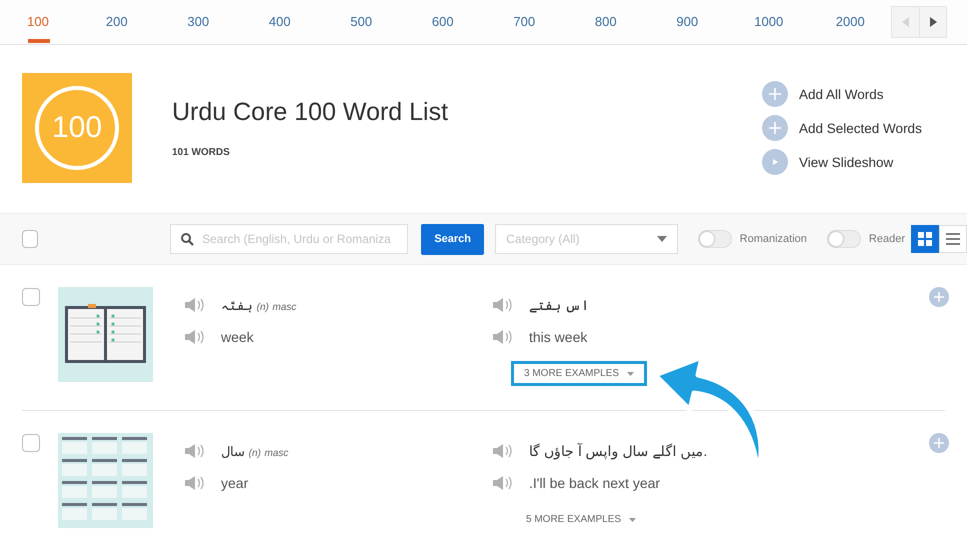 This screenshot has height=534, width=967. I want to click on word-count: 101 WORDS, so click(201, 152).